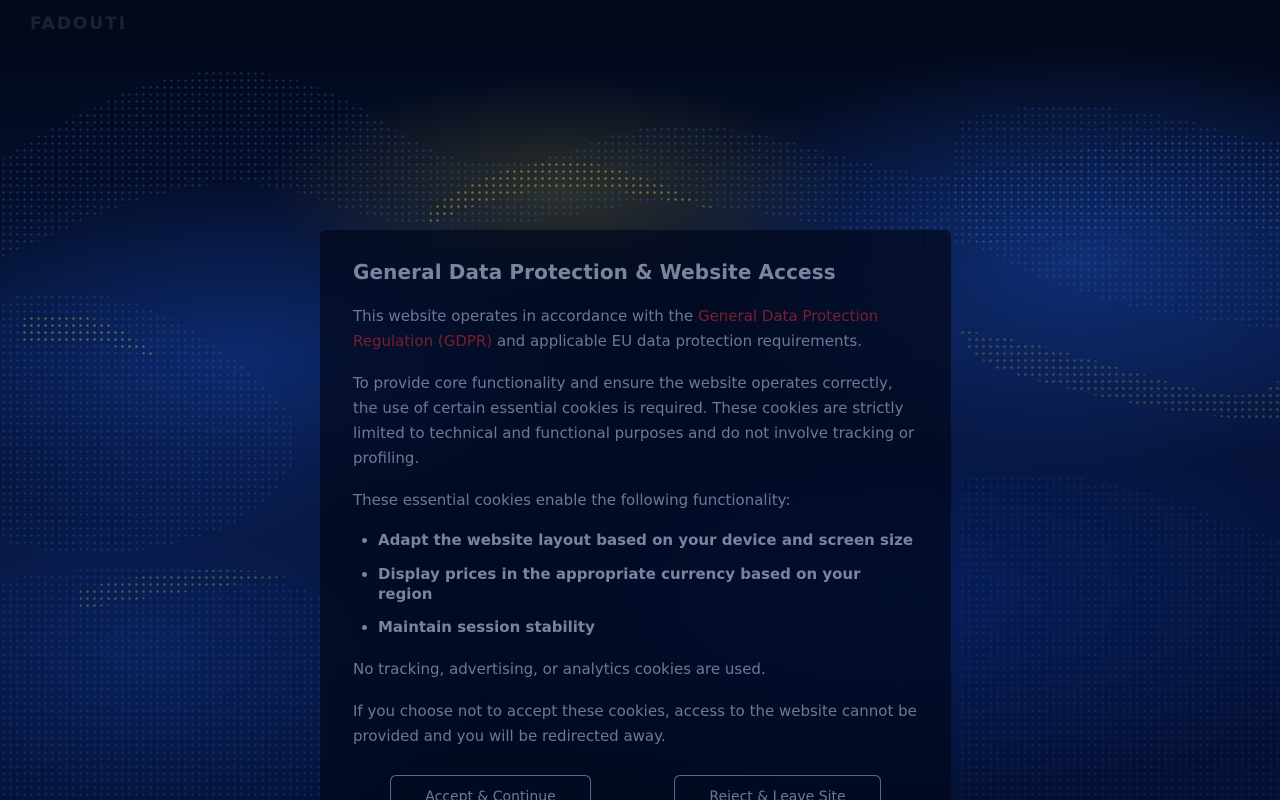 The image size is (1280, 800). Describe the element at coordinates (490, 787) in the screenshot. I see `accept-continue-button: Accept & Continue` at that location.